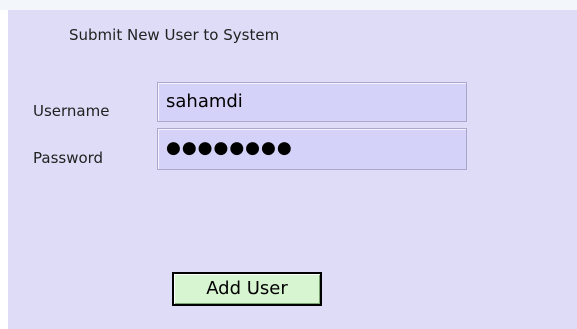  What do you see at coordinates (312, 102) in the screenshot?
I see `username-input: sahamdi` at bounding box center [312, 102].